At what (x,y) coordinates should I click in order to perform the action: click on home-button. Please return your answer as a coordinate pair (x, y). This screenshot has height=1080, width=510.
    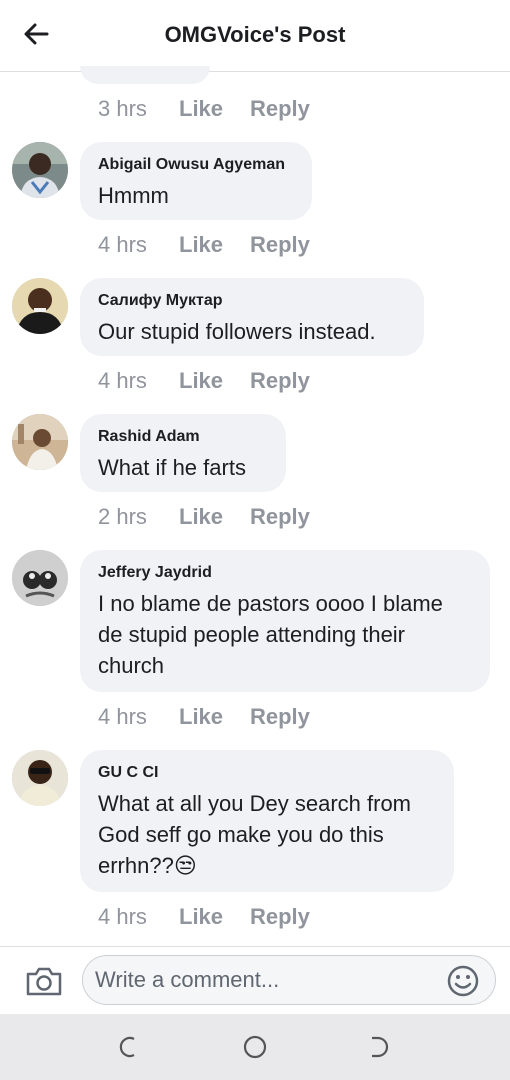
    Looking at the image, I should click on (255, 1047).